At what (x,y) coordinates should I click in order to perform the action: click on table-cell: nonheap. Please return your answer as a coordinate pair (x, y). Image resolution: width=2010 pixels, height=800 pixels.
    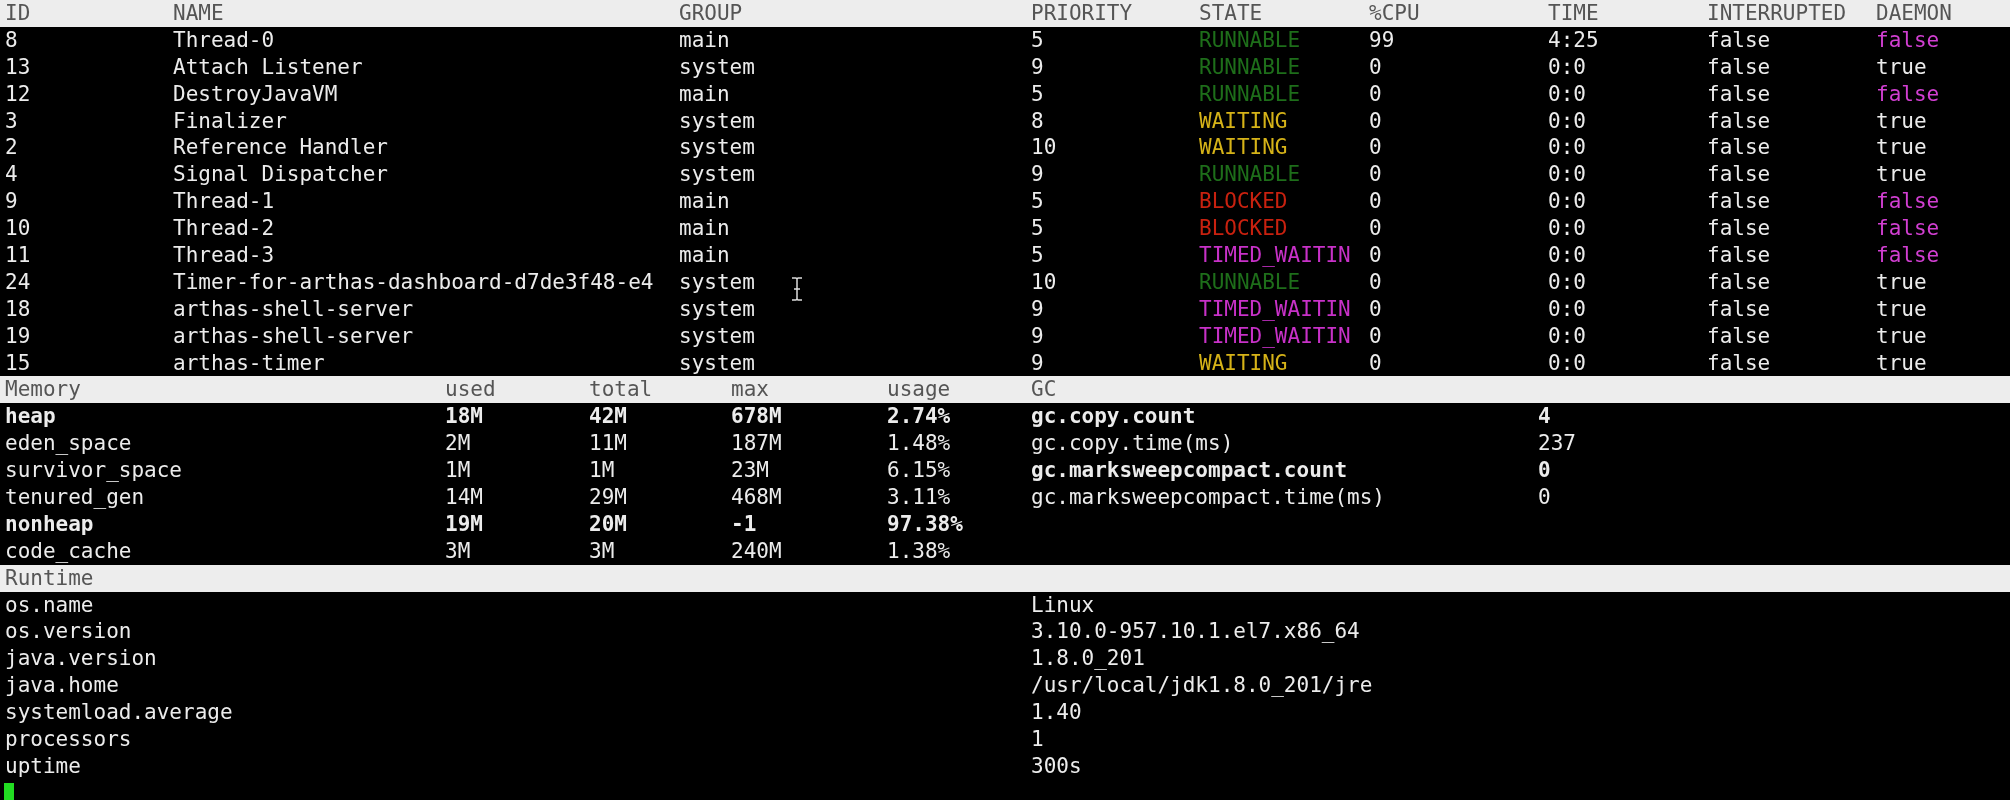
    Looking at the image, I should click on (49, 523).